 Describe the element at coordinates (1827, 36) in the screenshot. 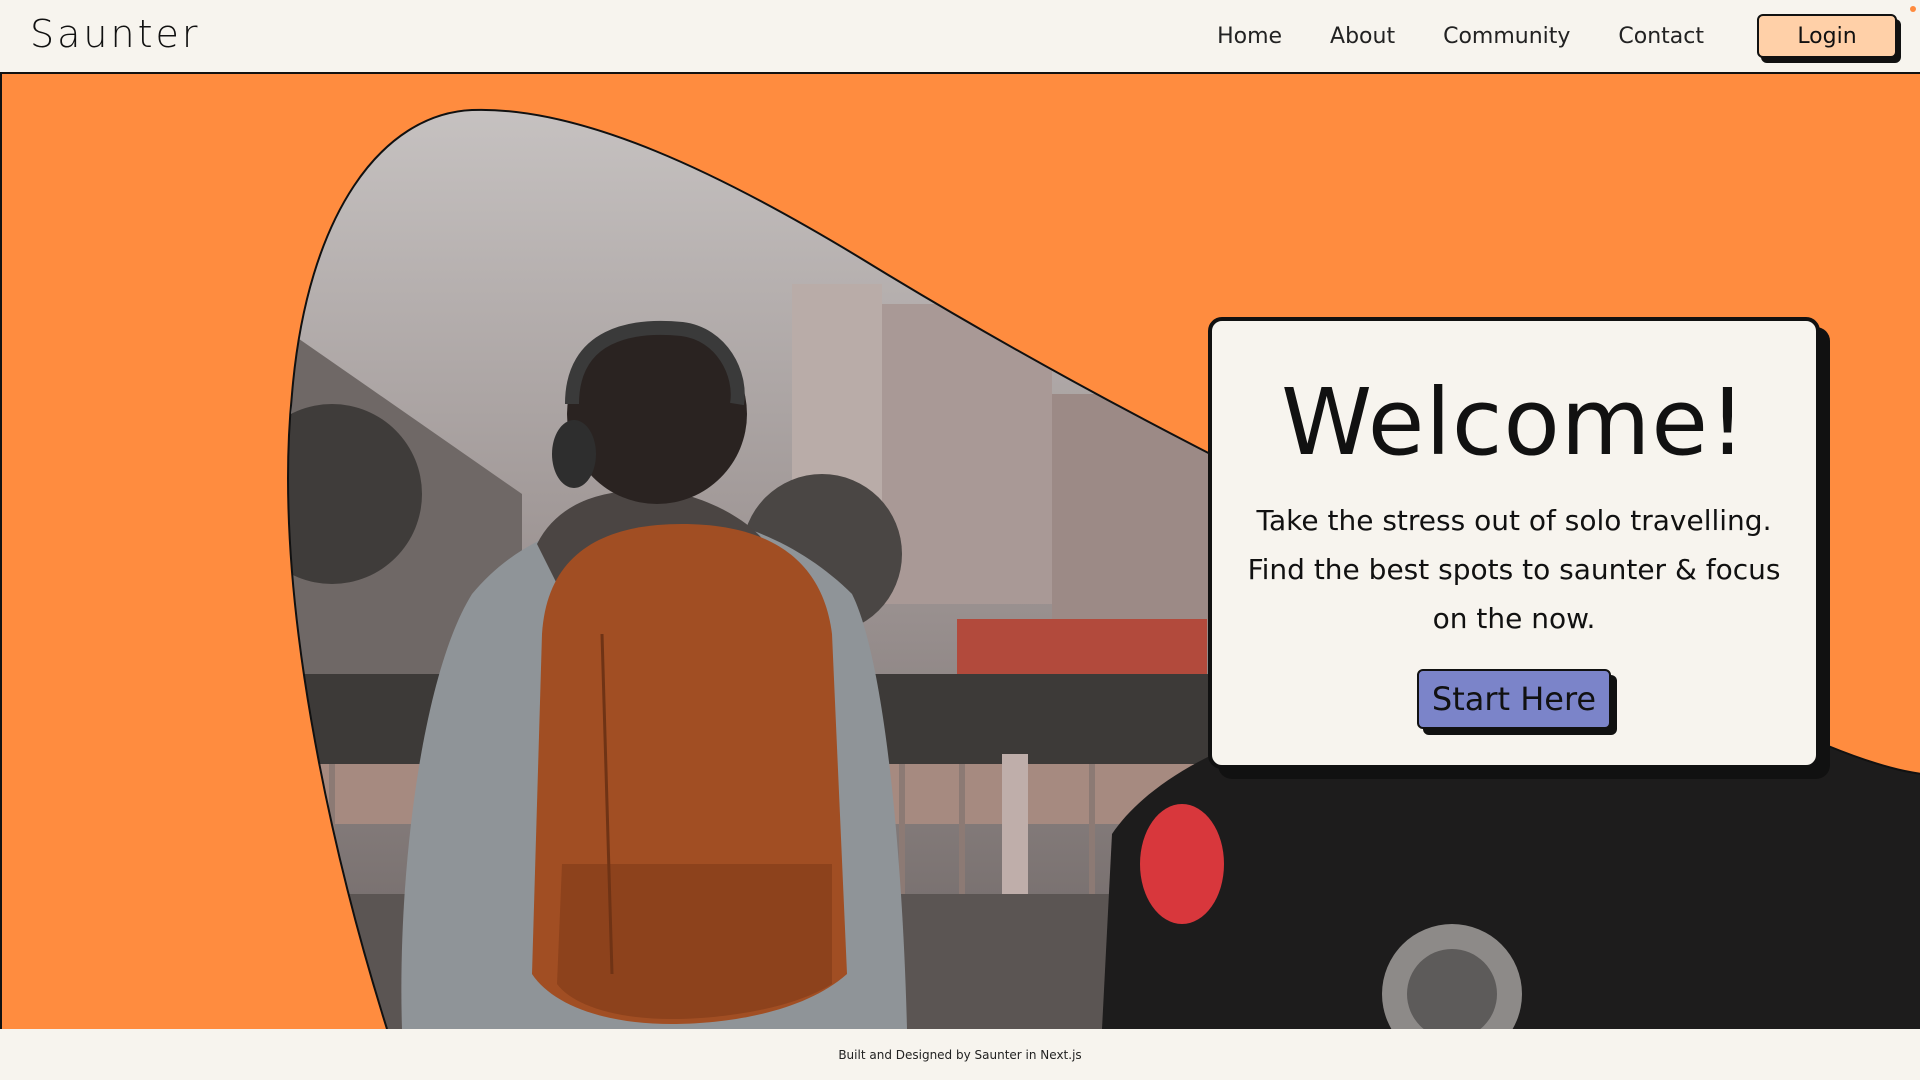

I see `login-button: Login` at that location.